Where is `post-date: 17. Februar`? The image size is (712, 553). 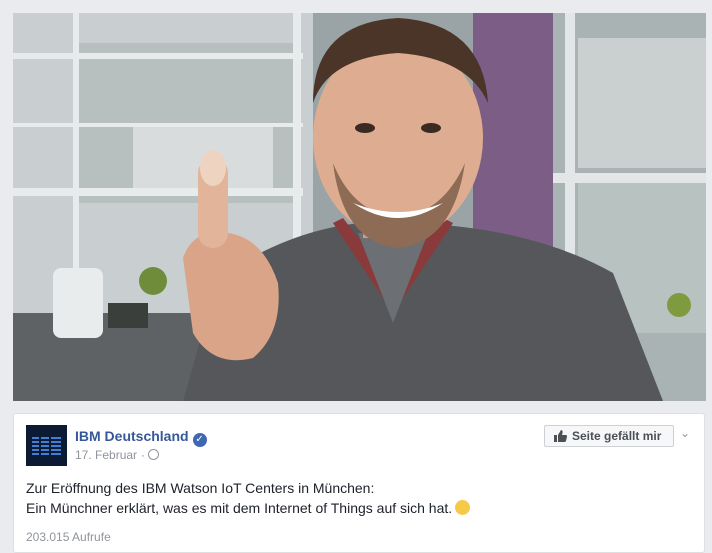
post-date: 17. Februar is located at coordinates (106, 455).